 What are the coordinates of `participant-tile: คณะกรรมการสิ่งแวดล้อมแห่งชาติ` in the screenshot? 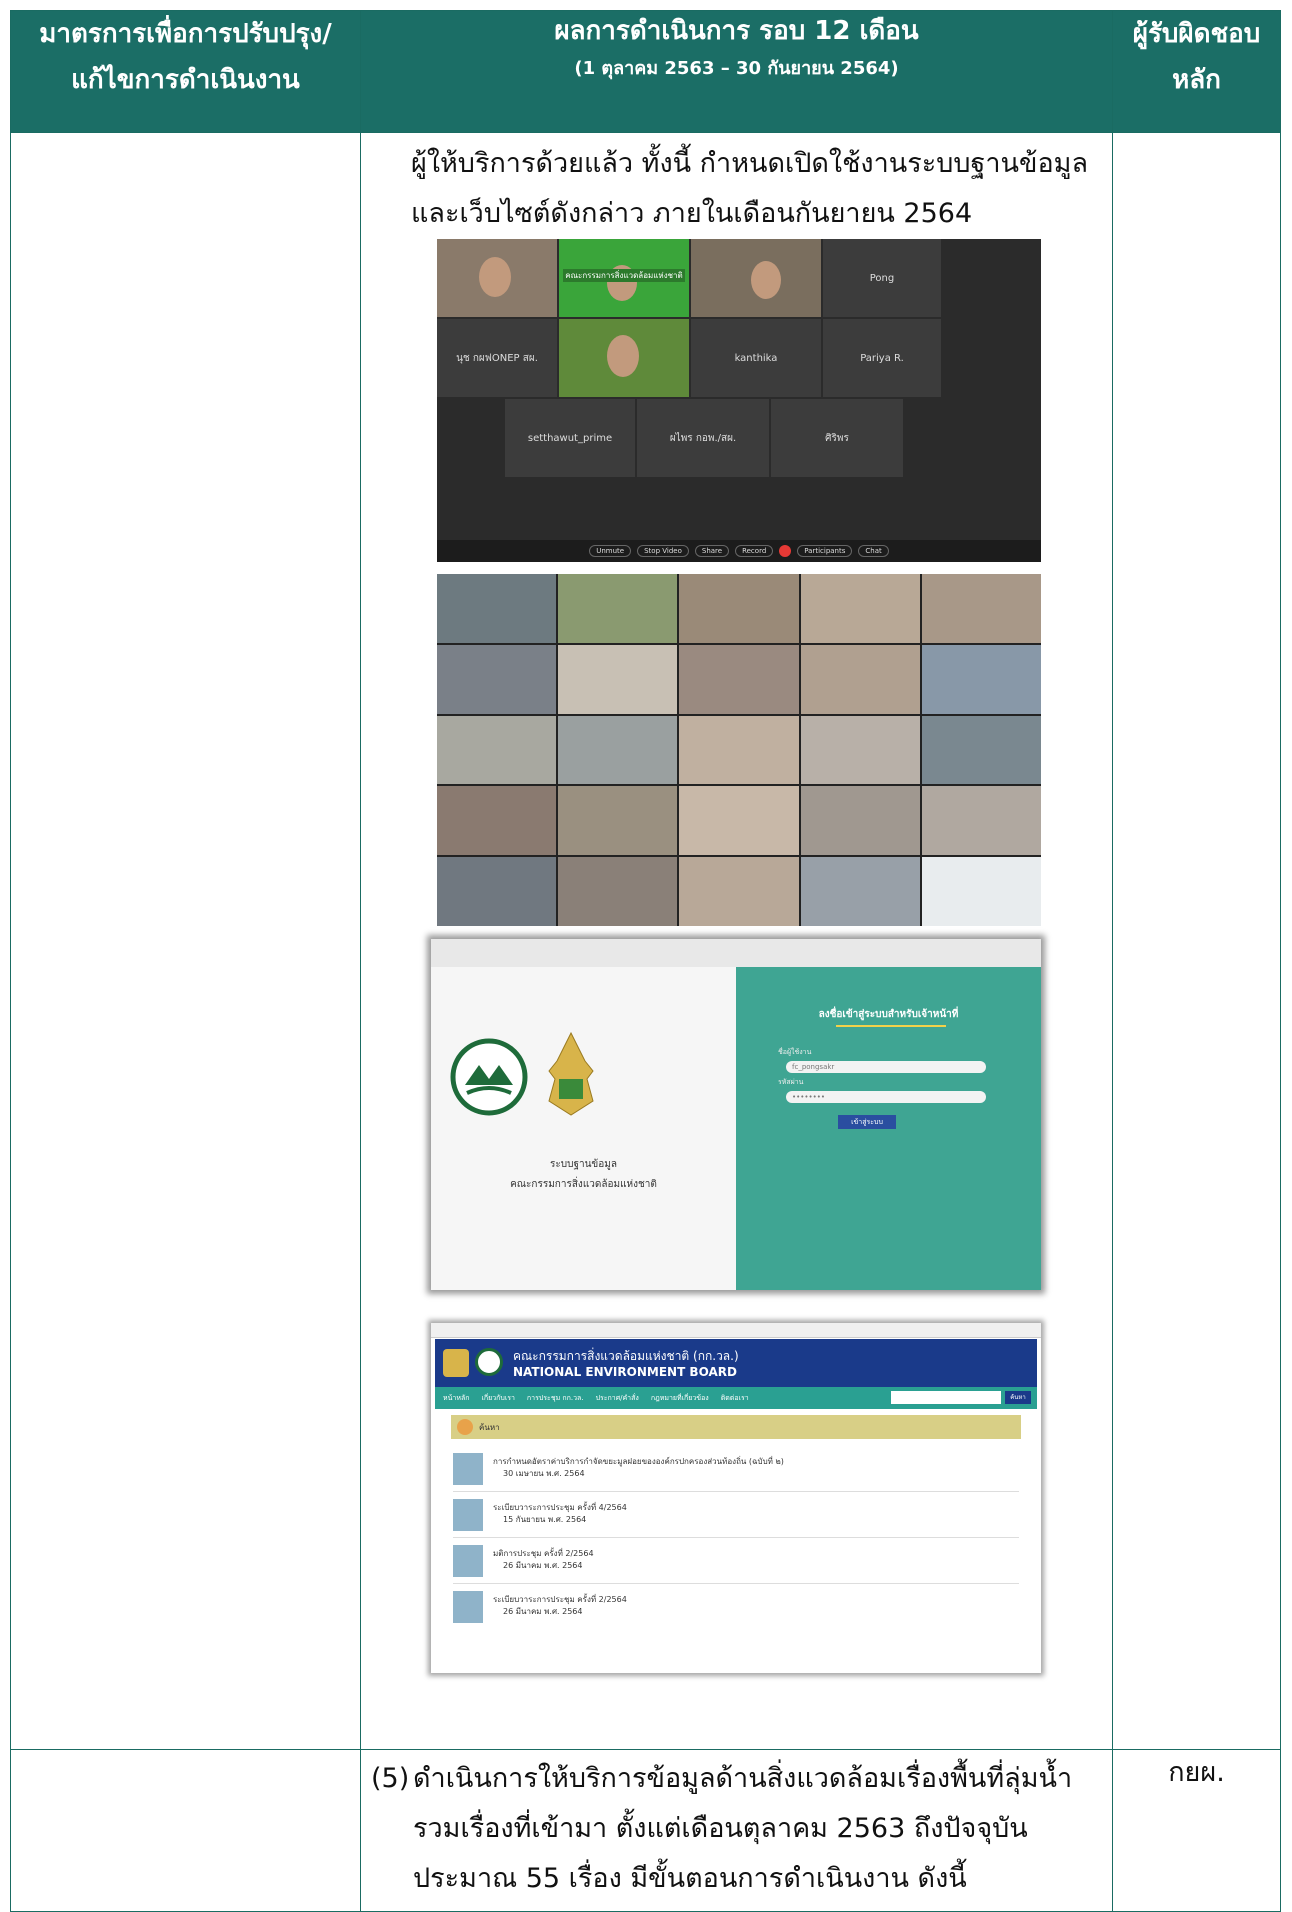 It's located at (624, 278).